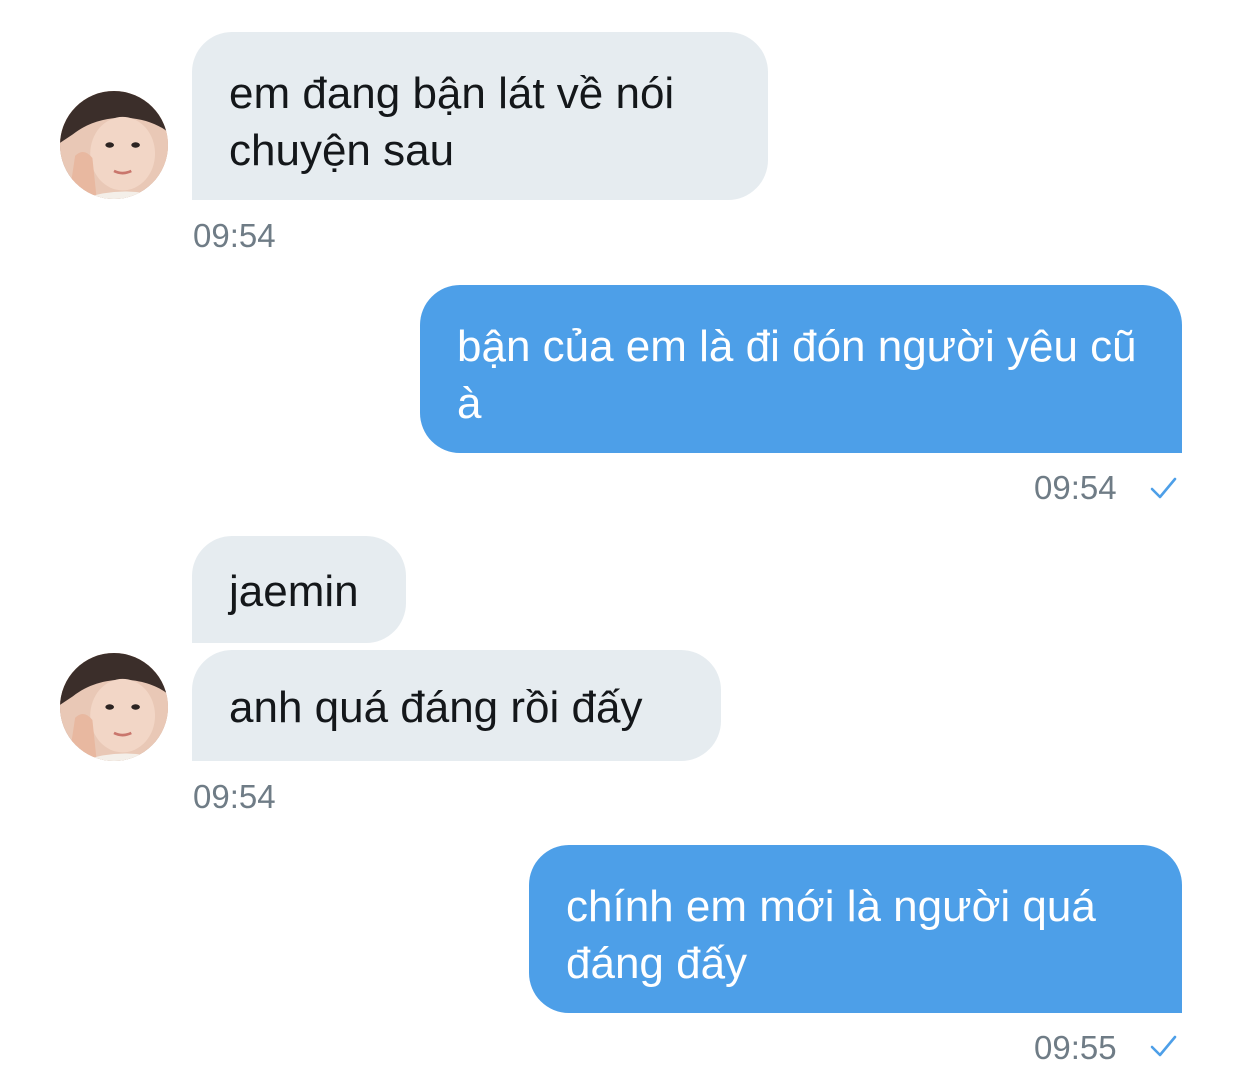  Describe the element at coordinates (294, 591) in the screenshot. I see `message-text: jaemin` at that location.